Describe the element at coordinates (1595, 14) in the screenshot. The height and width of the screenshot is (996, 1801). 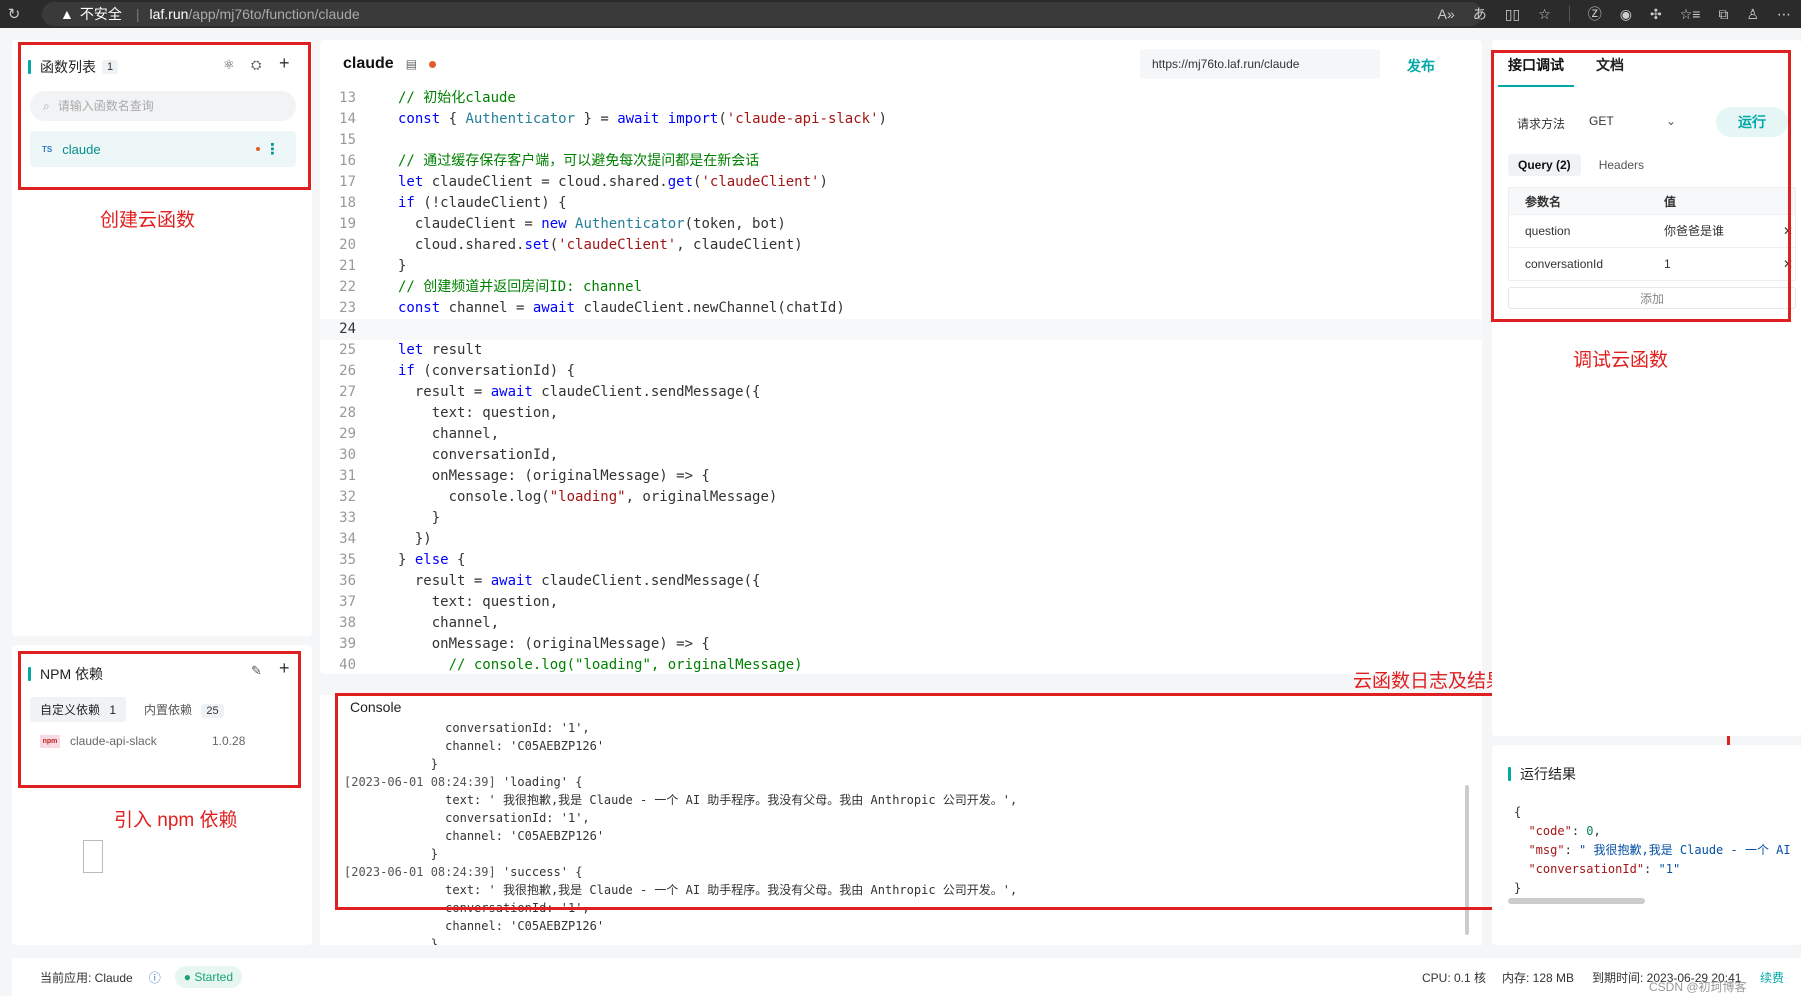
I see `extension-z-icon: Ⓩ` at that location.